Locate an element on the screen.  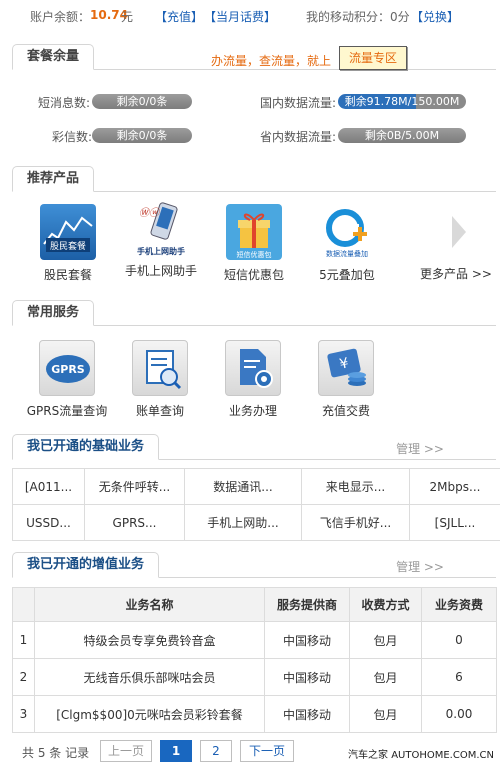
product-label: 5元叠加包 is located at coordinates (347, 275).